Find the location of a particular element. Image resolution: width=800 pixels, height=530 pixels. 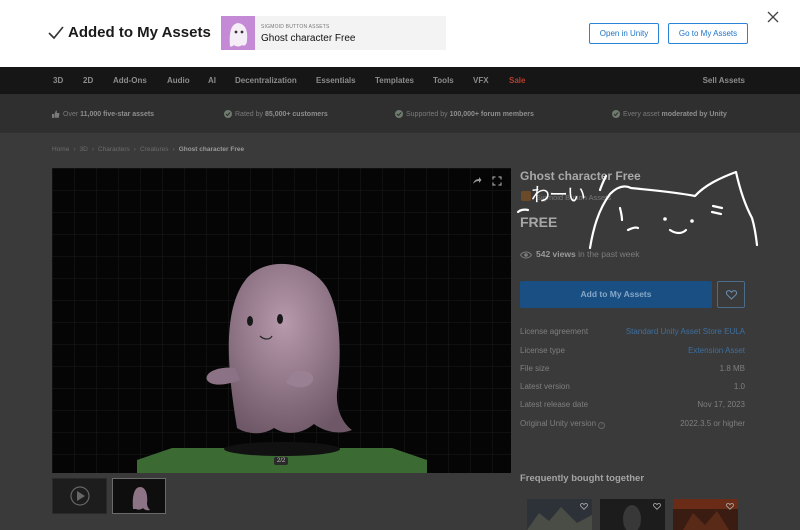

handwritten-text: わーい is located at coordinates (558, 195).